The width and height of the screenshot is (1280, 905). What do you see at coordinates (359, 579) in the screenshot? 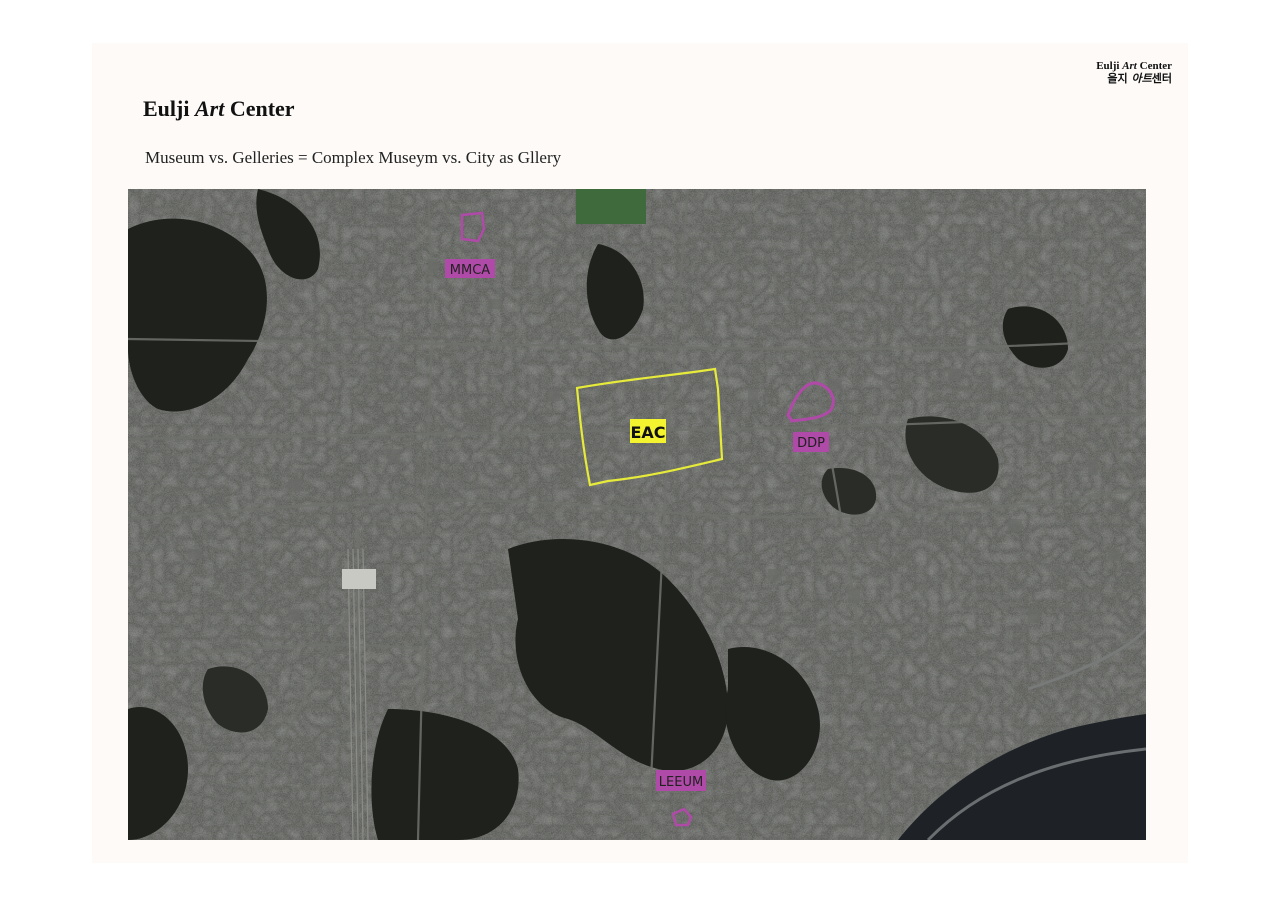
I see `station-building` at bounding box center [359, 579].